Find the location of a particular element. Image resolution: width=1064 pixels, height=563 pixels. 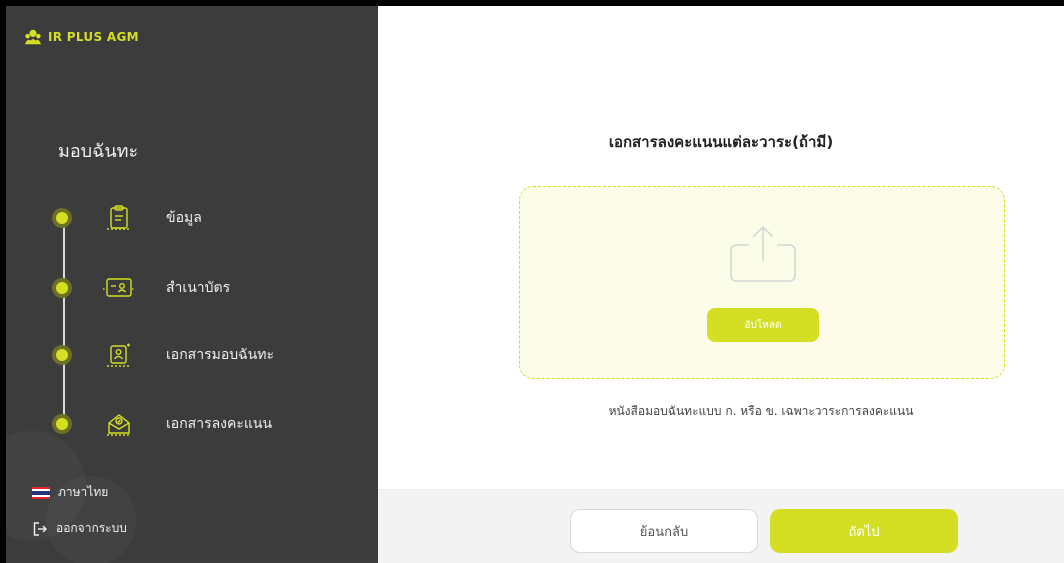

back-button: ย้อนกลับ is located at coordinates (664, 531).